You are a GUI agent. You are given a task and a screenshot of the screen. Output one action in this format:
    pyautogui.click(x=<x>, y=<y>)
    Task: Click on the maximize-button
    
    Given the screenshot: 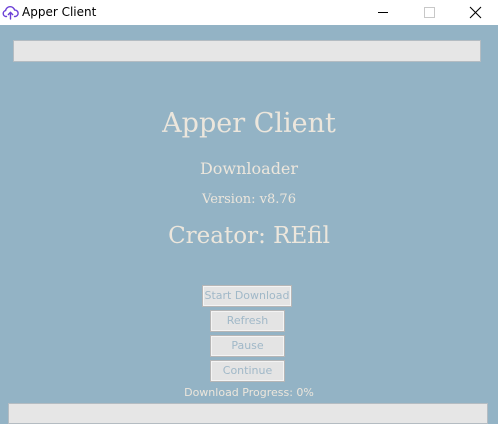 What is the action you would take?
    pyautogui.click(x=429, y=12)
    